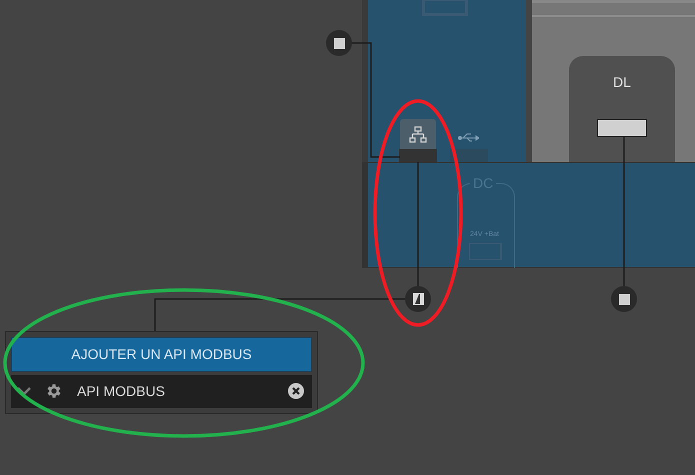  What do you see at coordinates (622, 82) in the screenshot?
I see `module-label: DL` at bounding box center [622, 82].